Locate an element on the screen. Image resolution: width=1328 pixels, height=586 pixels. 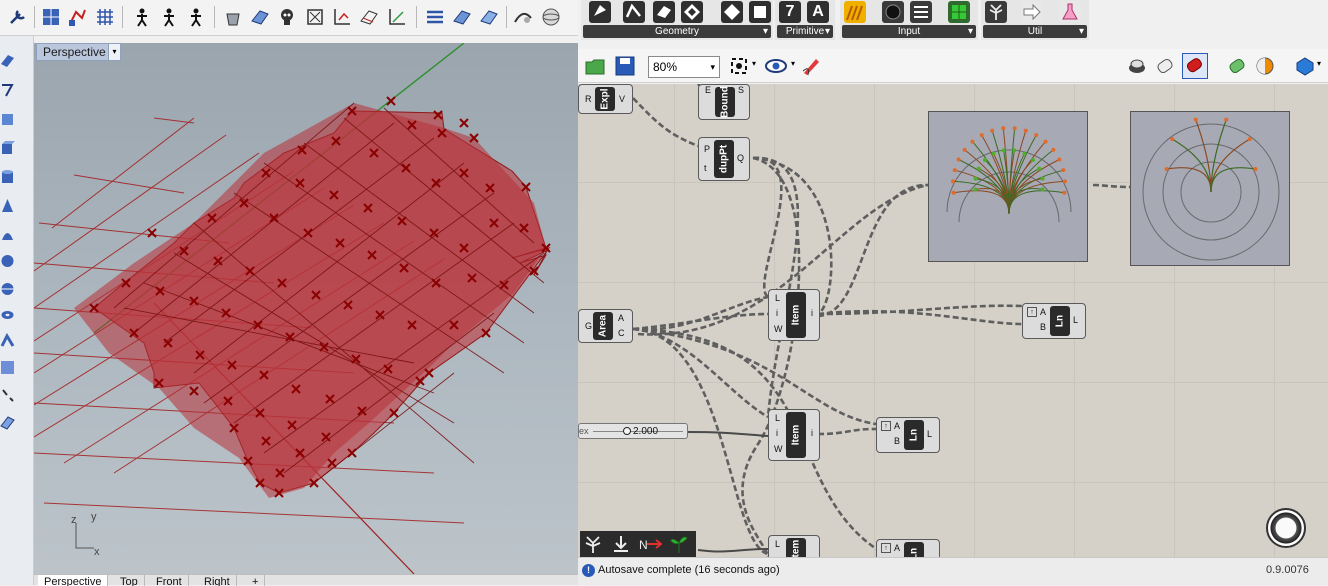
tab-right: Right is located at coordinates (217, 580).